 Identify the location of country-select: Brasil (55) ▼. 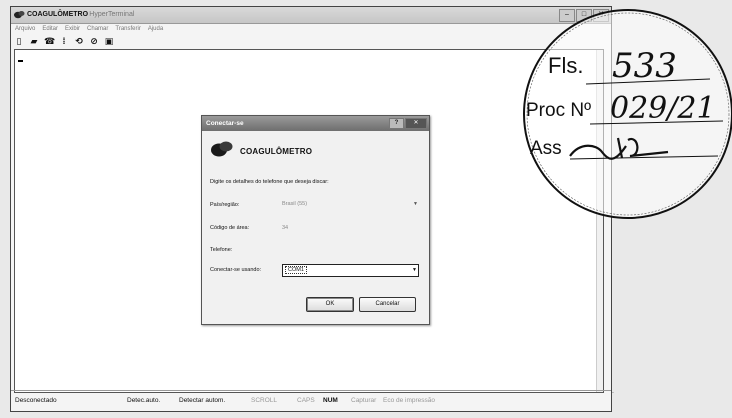
(350, 204).